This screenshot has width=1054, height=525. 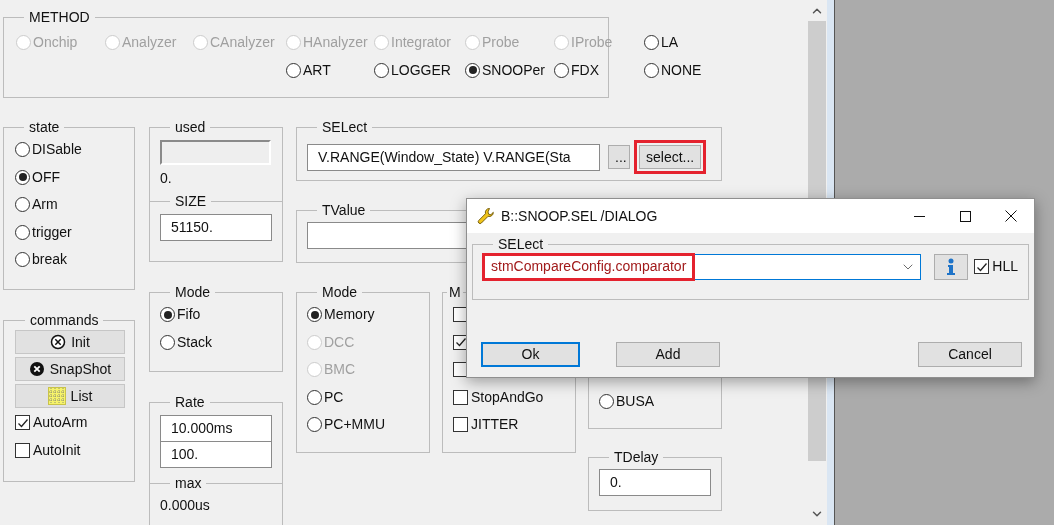 I want to click on minimize-icon, so click(x=919, y=216).